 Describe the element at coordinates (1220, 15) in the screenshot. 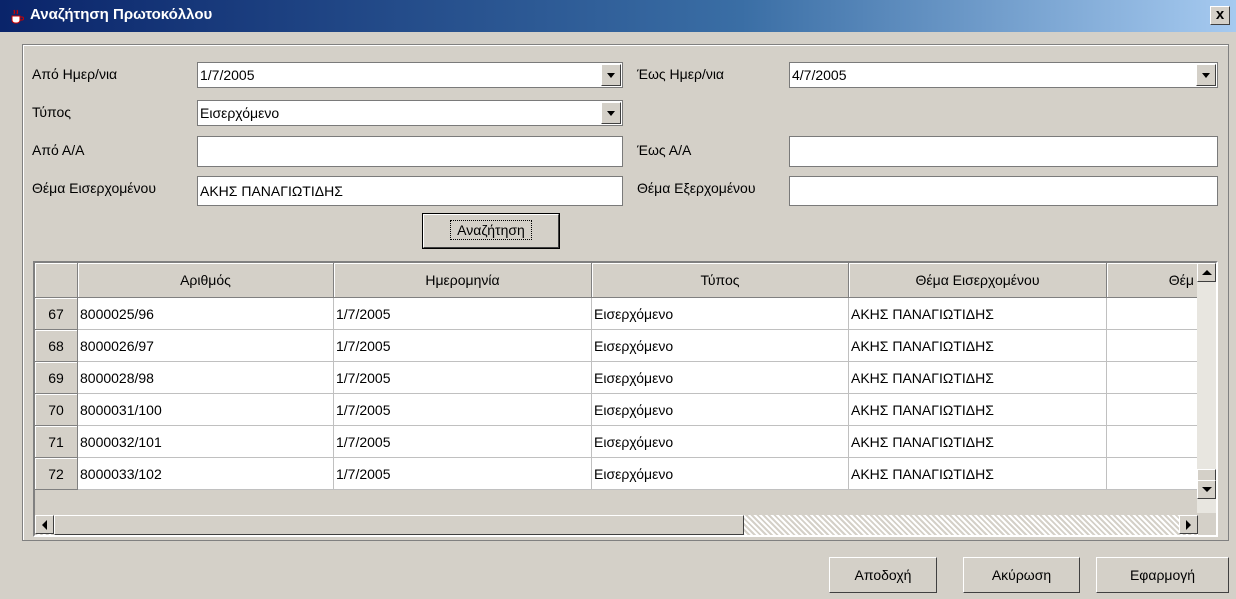

I see `close-button: x` at that location.